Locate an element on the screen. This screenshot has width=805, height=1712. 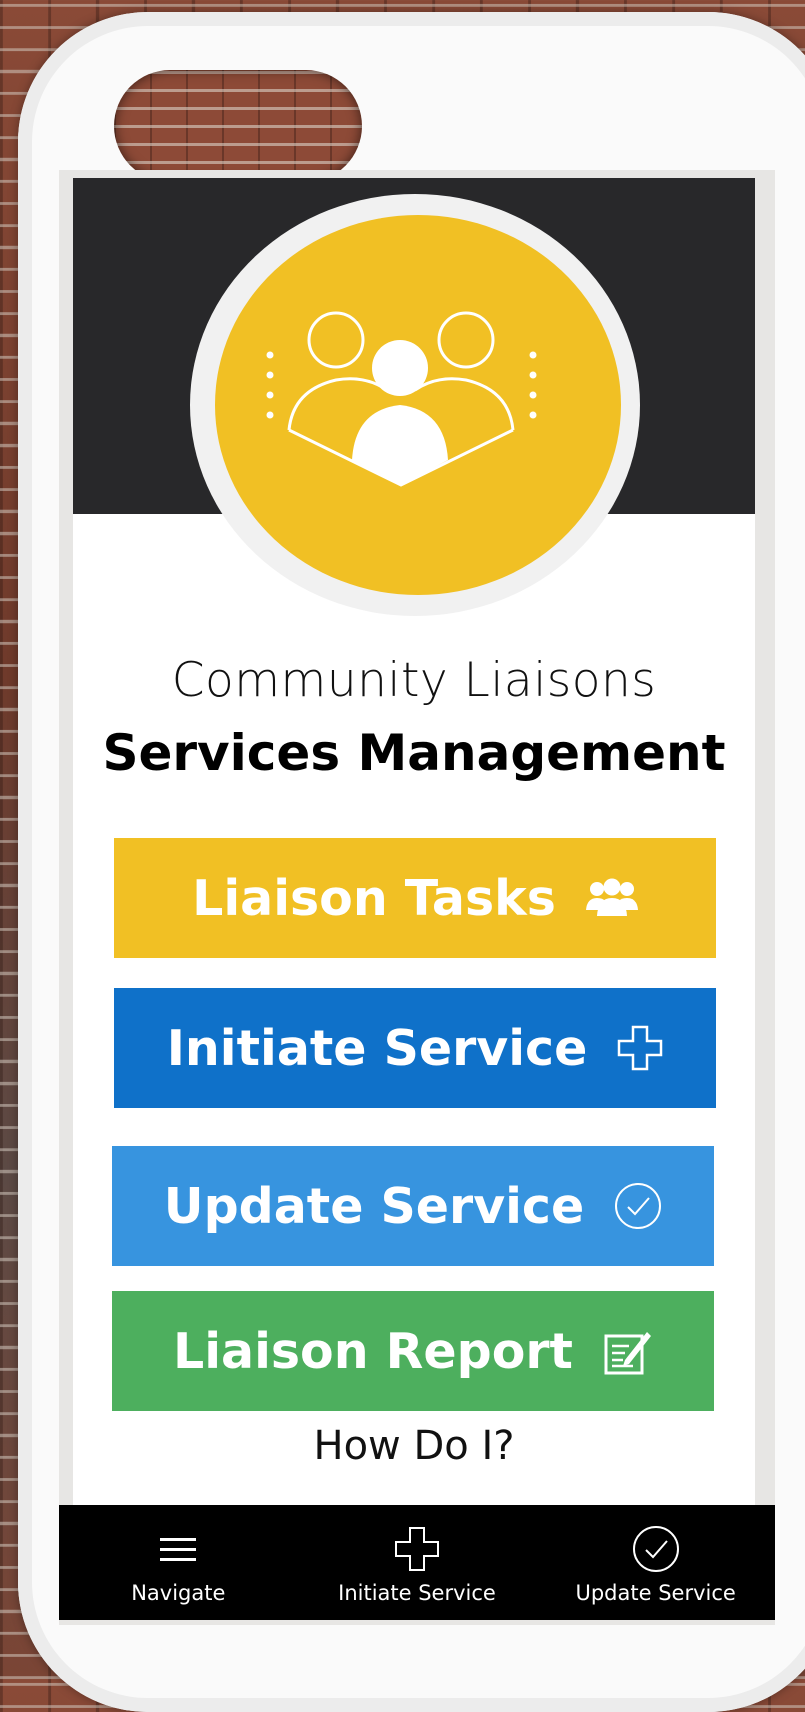
people-group-icon is located at coordinates (401, 399).